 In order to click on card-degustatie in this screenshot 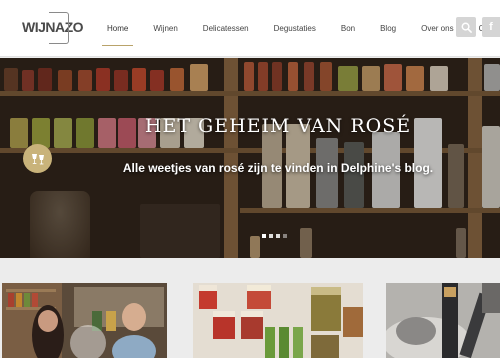, I will do `click(84, 320)`.